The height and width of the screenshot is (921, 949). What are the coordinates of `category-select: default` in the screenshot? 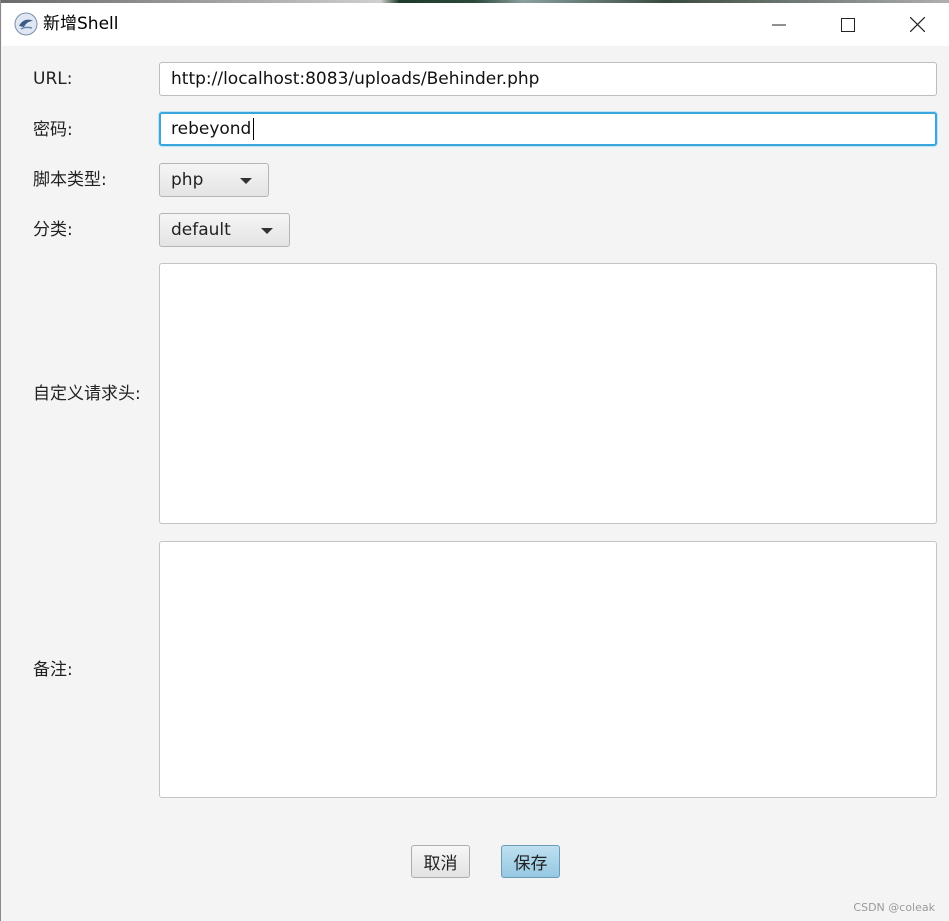 It's located at (224, 230).